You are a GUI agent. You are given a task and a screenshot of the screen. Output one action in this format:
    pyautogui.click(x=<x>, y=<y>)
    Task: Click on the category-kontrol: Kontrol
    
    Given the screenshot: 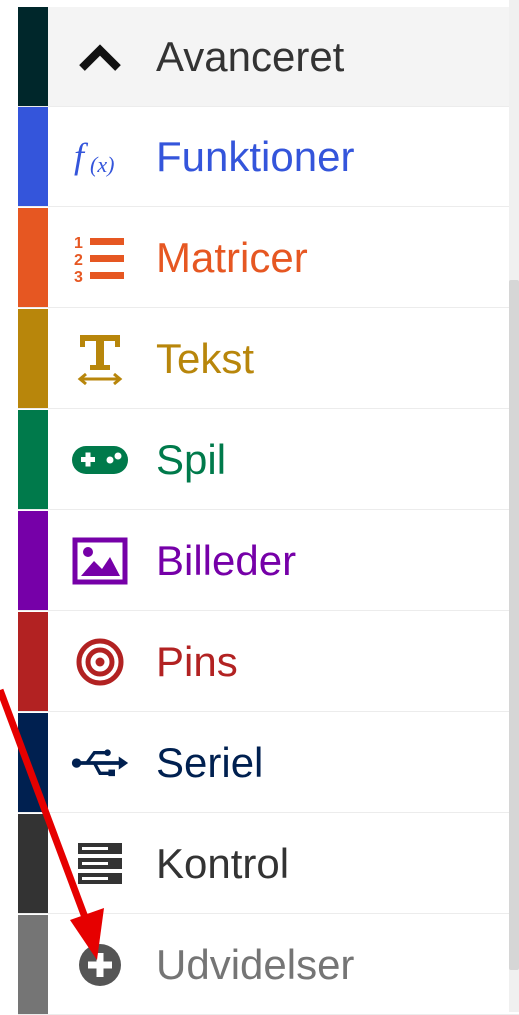 What is the action you would take?
    pyautogui.click(x=268, y=864)
    